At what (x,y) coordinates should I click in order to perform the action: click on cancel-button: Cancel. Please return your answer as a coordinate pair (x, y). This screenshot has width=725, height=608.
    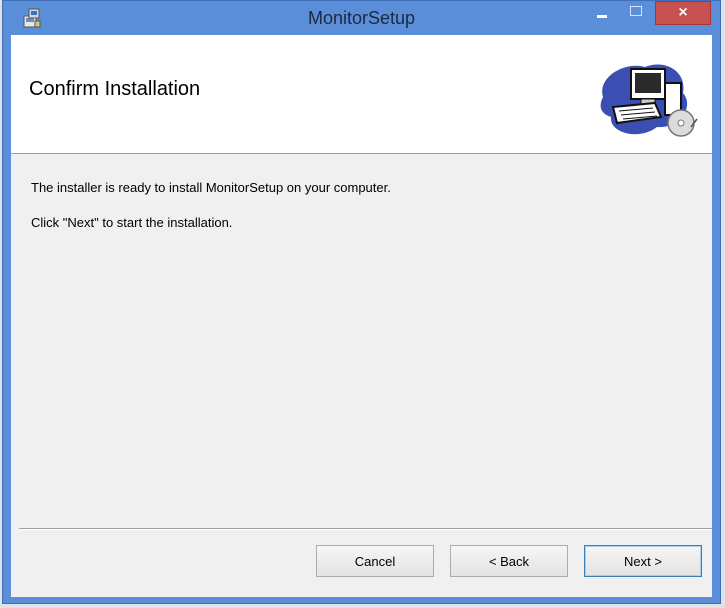
    Looking at the image, I should click on (375, 561).